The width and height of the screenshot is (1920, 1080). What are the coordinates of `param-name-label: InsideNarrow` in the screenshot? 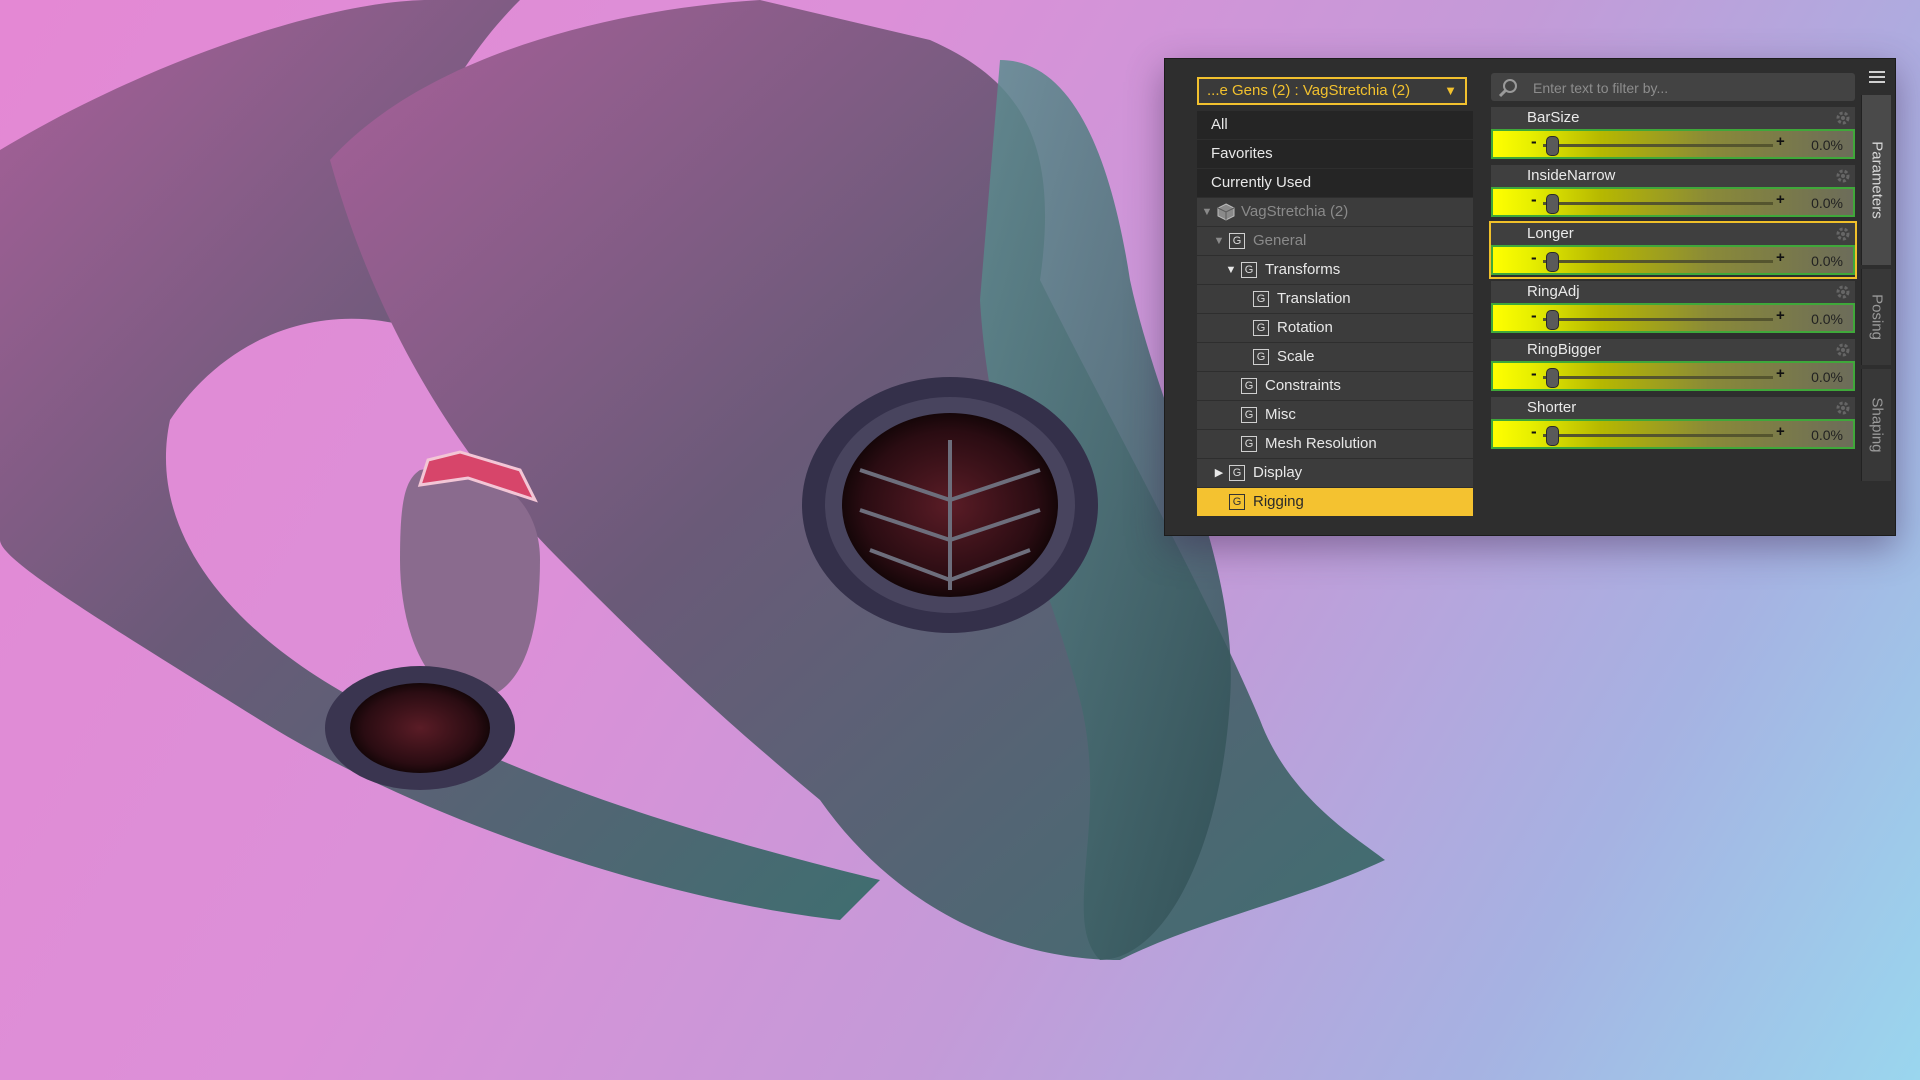 It's located at (1673, 176).